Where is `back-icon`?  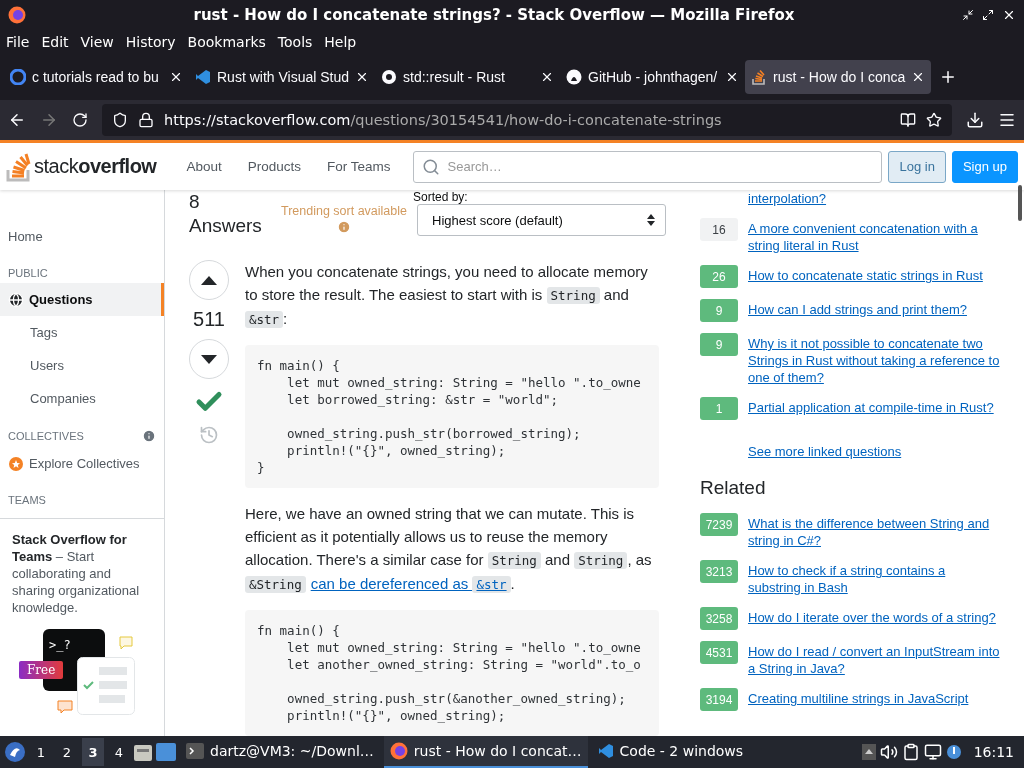
back-icon is located at coordinates (17, 120).